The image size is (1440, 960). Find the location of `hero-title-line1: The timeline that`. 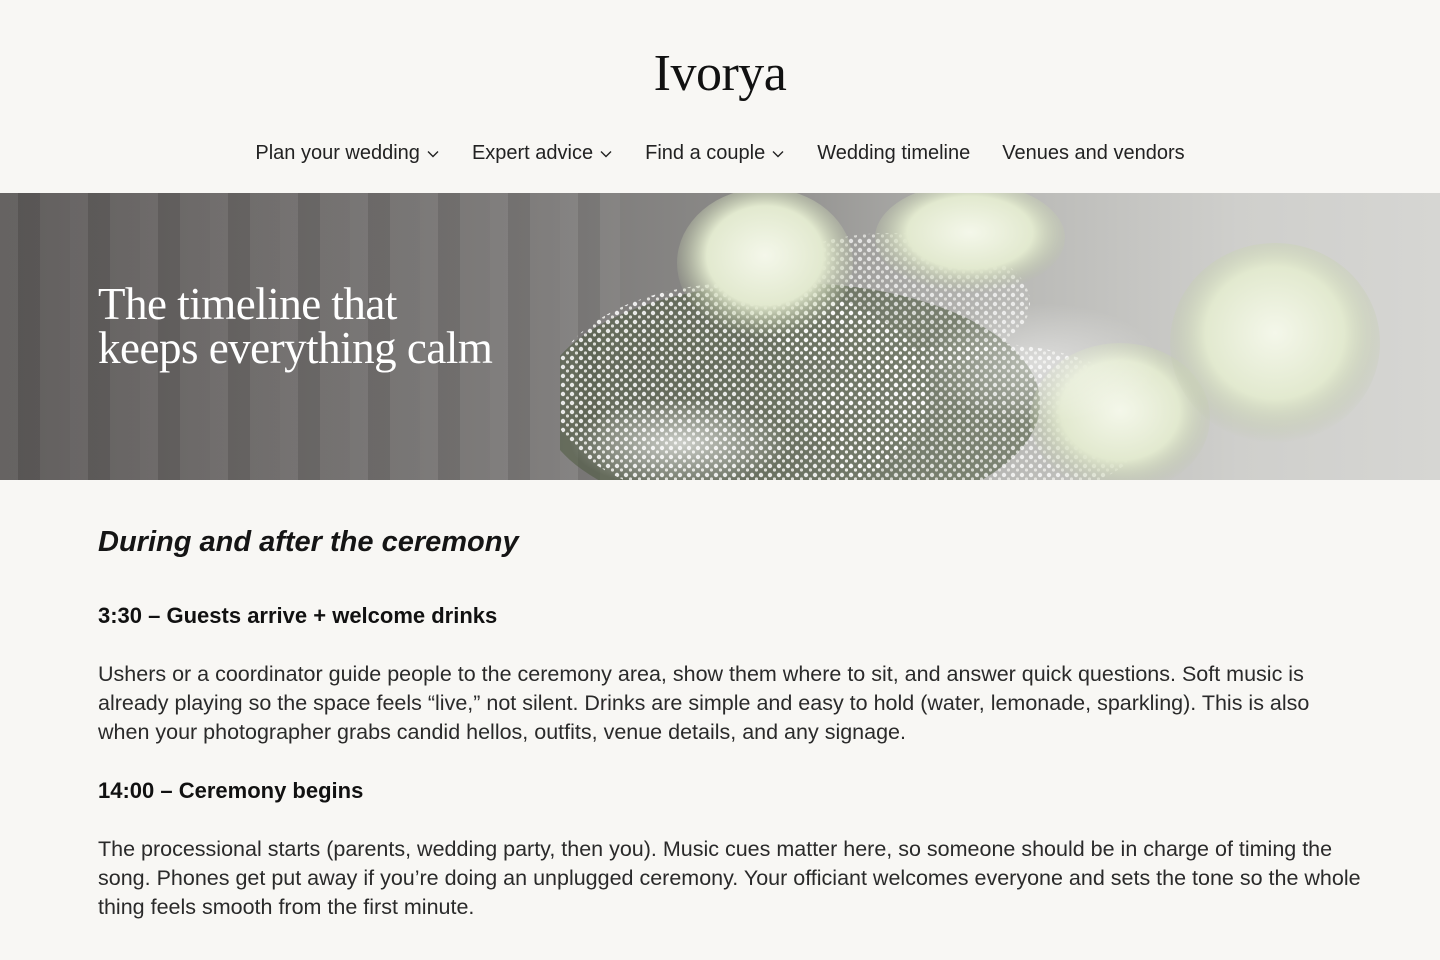

hero-title-line1: The timeline that is located at coordinates (247, 304).